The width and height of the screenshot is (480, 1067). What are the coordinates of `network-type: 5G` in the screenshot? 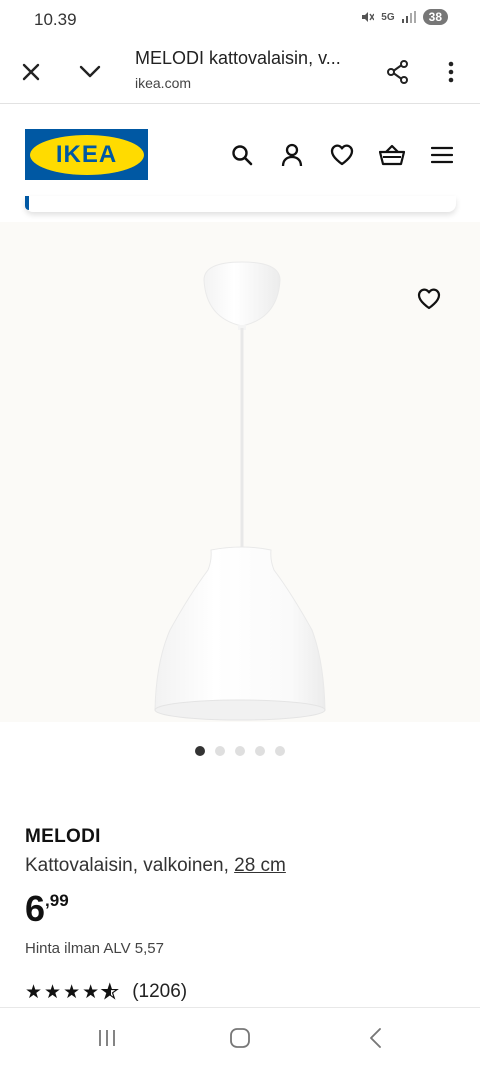 It's located at (388, 17).